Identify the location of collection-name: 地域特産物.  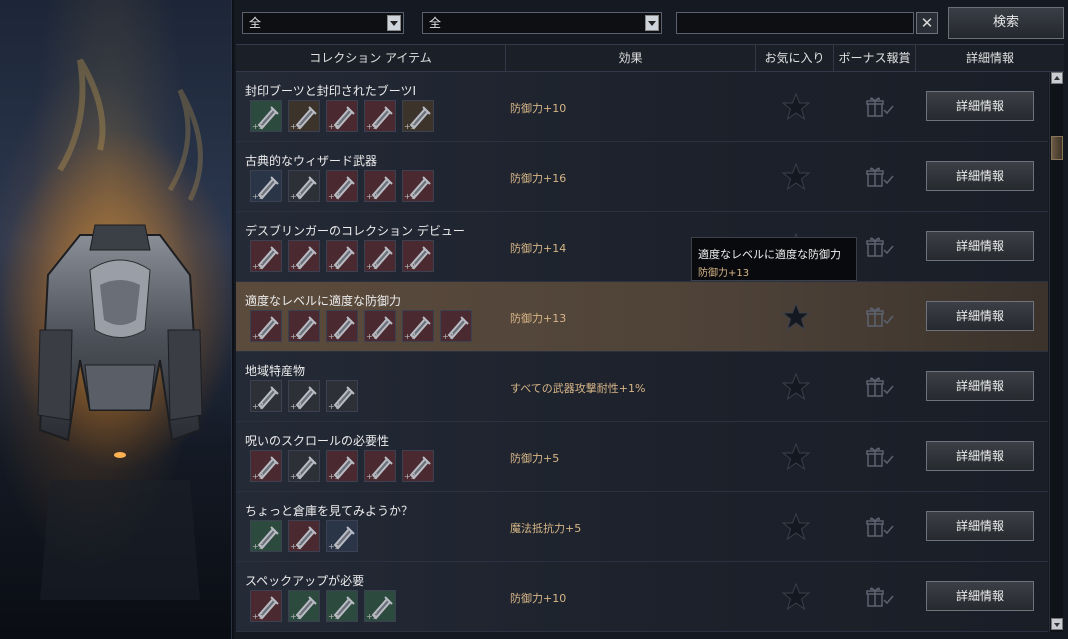
(275, 371).